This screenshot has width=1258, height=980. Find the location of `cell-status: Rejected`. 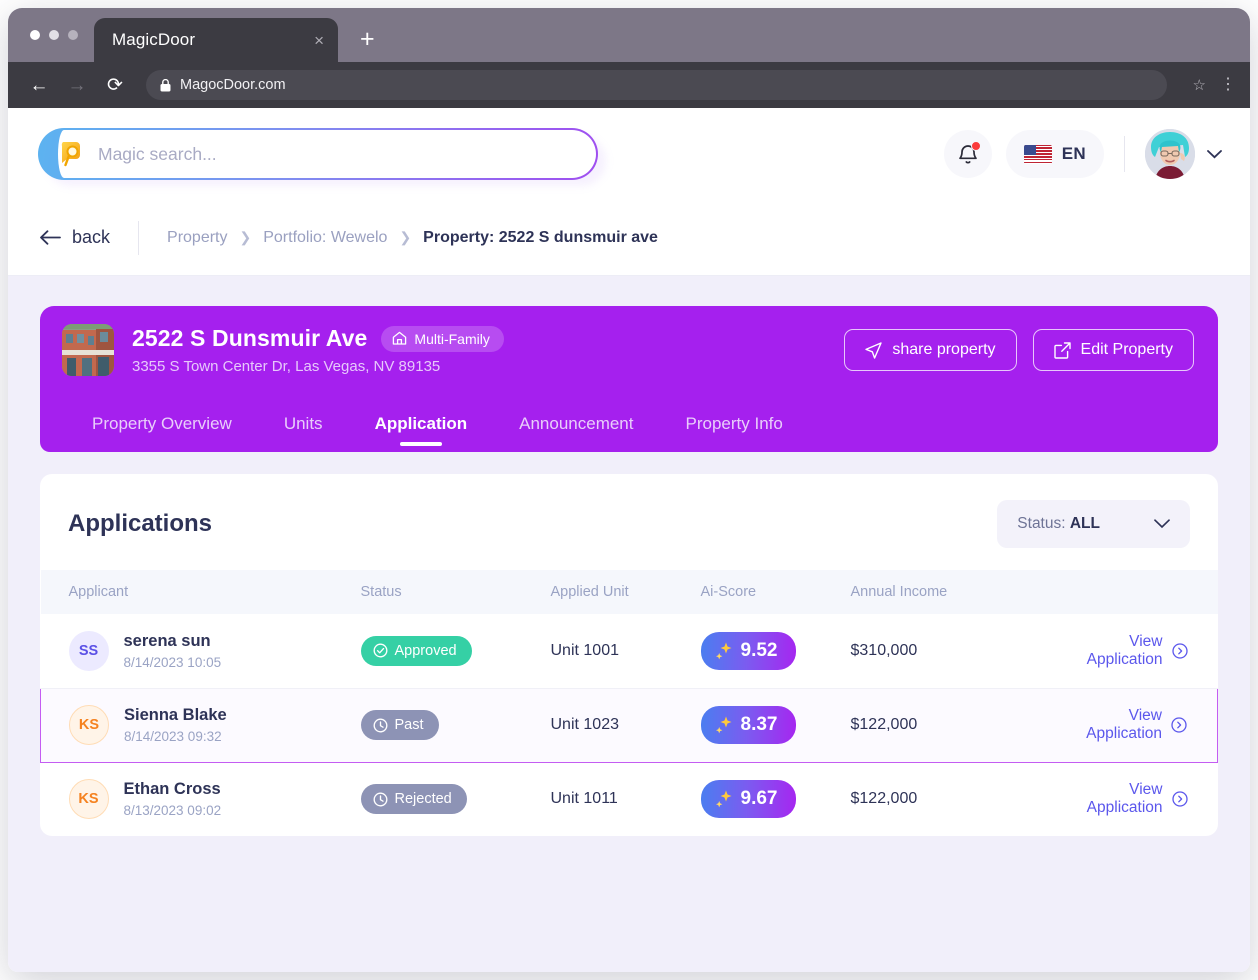

cell-status: Rejected is located at coordinates (455, 799).